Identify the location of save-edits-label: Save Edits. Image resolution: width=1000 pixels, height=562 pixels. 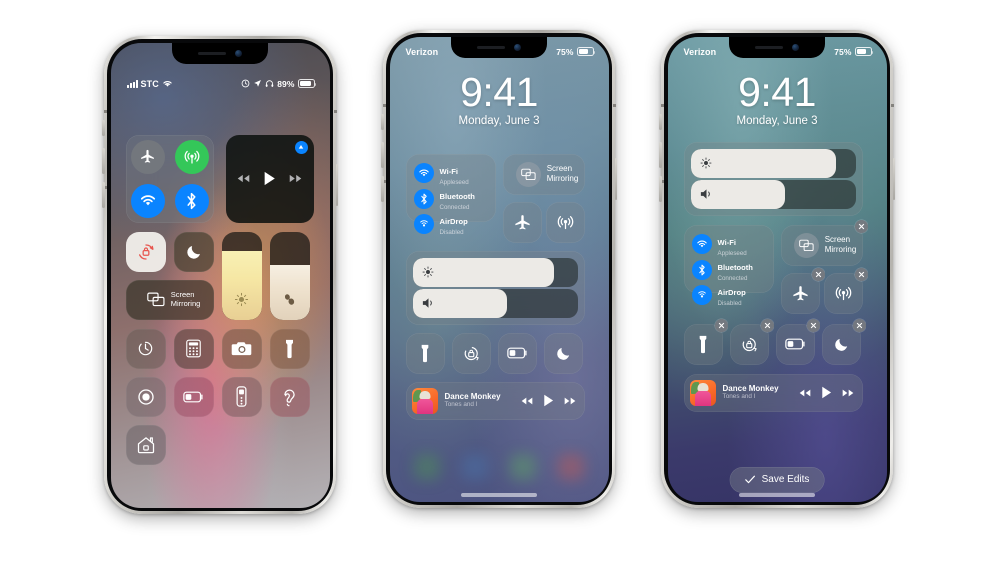
(785, 479).